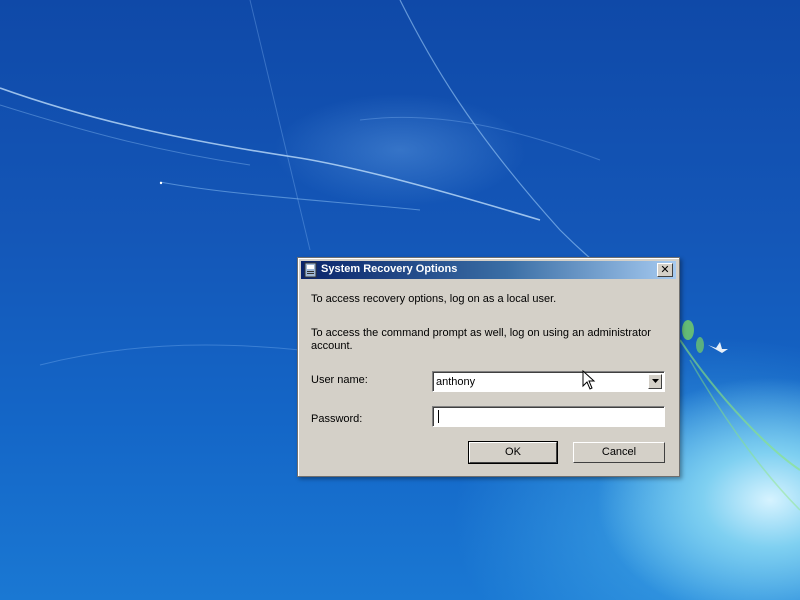  I want to click on close-icon: ✕, so click(665, 270).